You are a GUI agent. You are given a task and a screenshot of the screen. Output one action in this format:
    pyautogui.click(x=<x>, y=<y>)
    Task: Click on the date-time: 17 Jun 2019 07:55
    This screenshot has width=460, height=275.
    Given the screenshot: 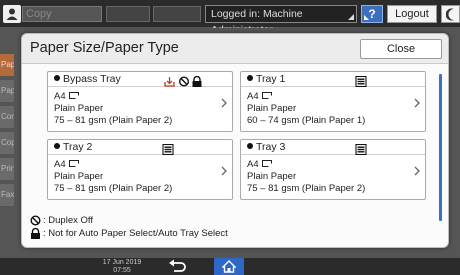 What is the action you would take?
    pyautogui.click(x=122, y=266)
    